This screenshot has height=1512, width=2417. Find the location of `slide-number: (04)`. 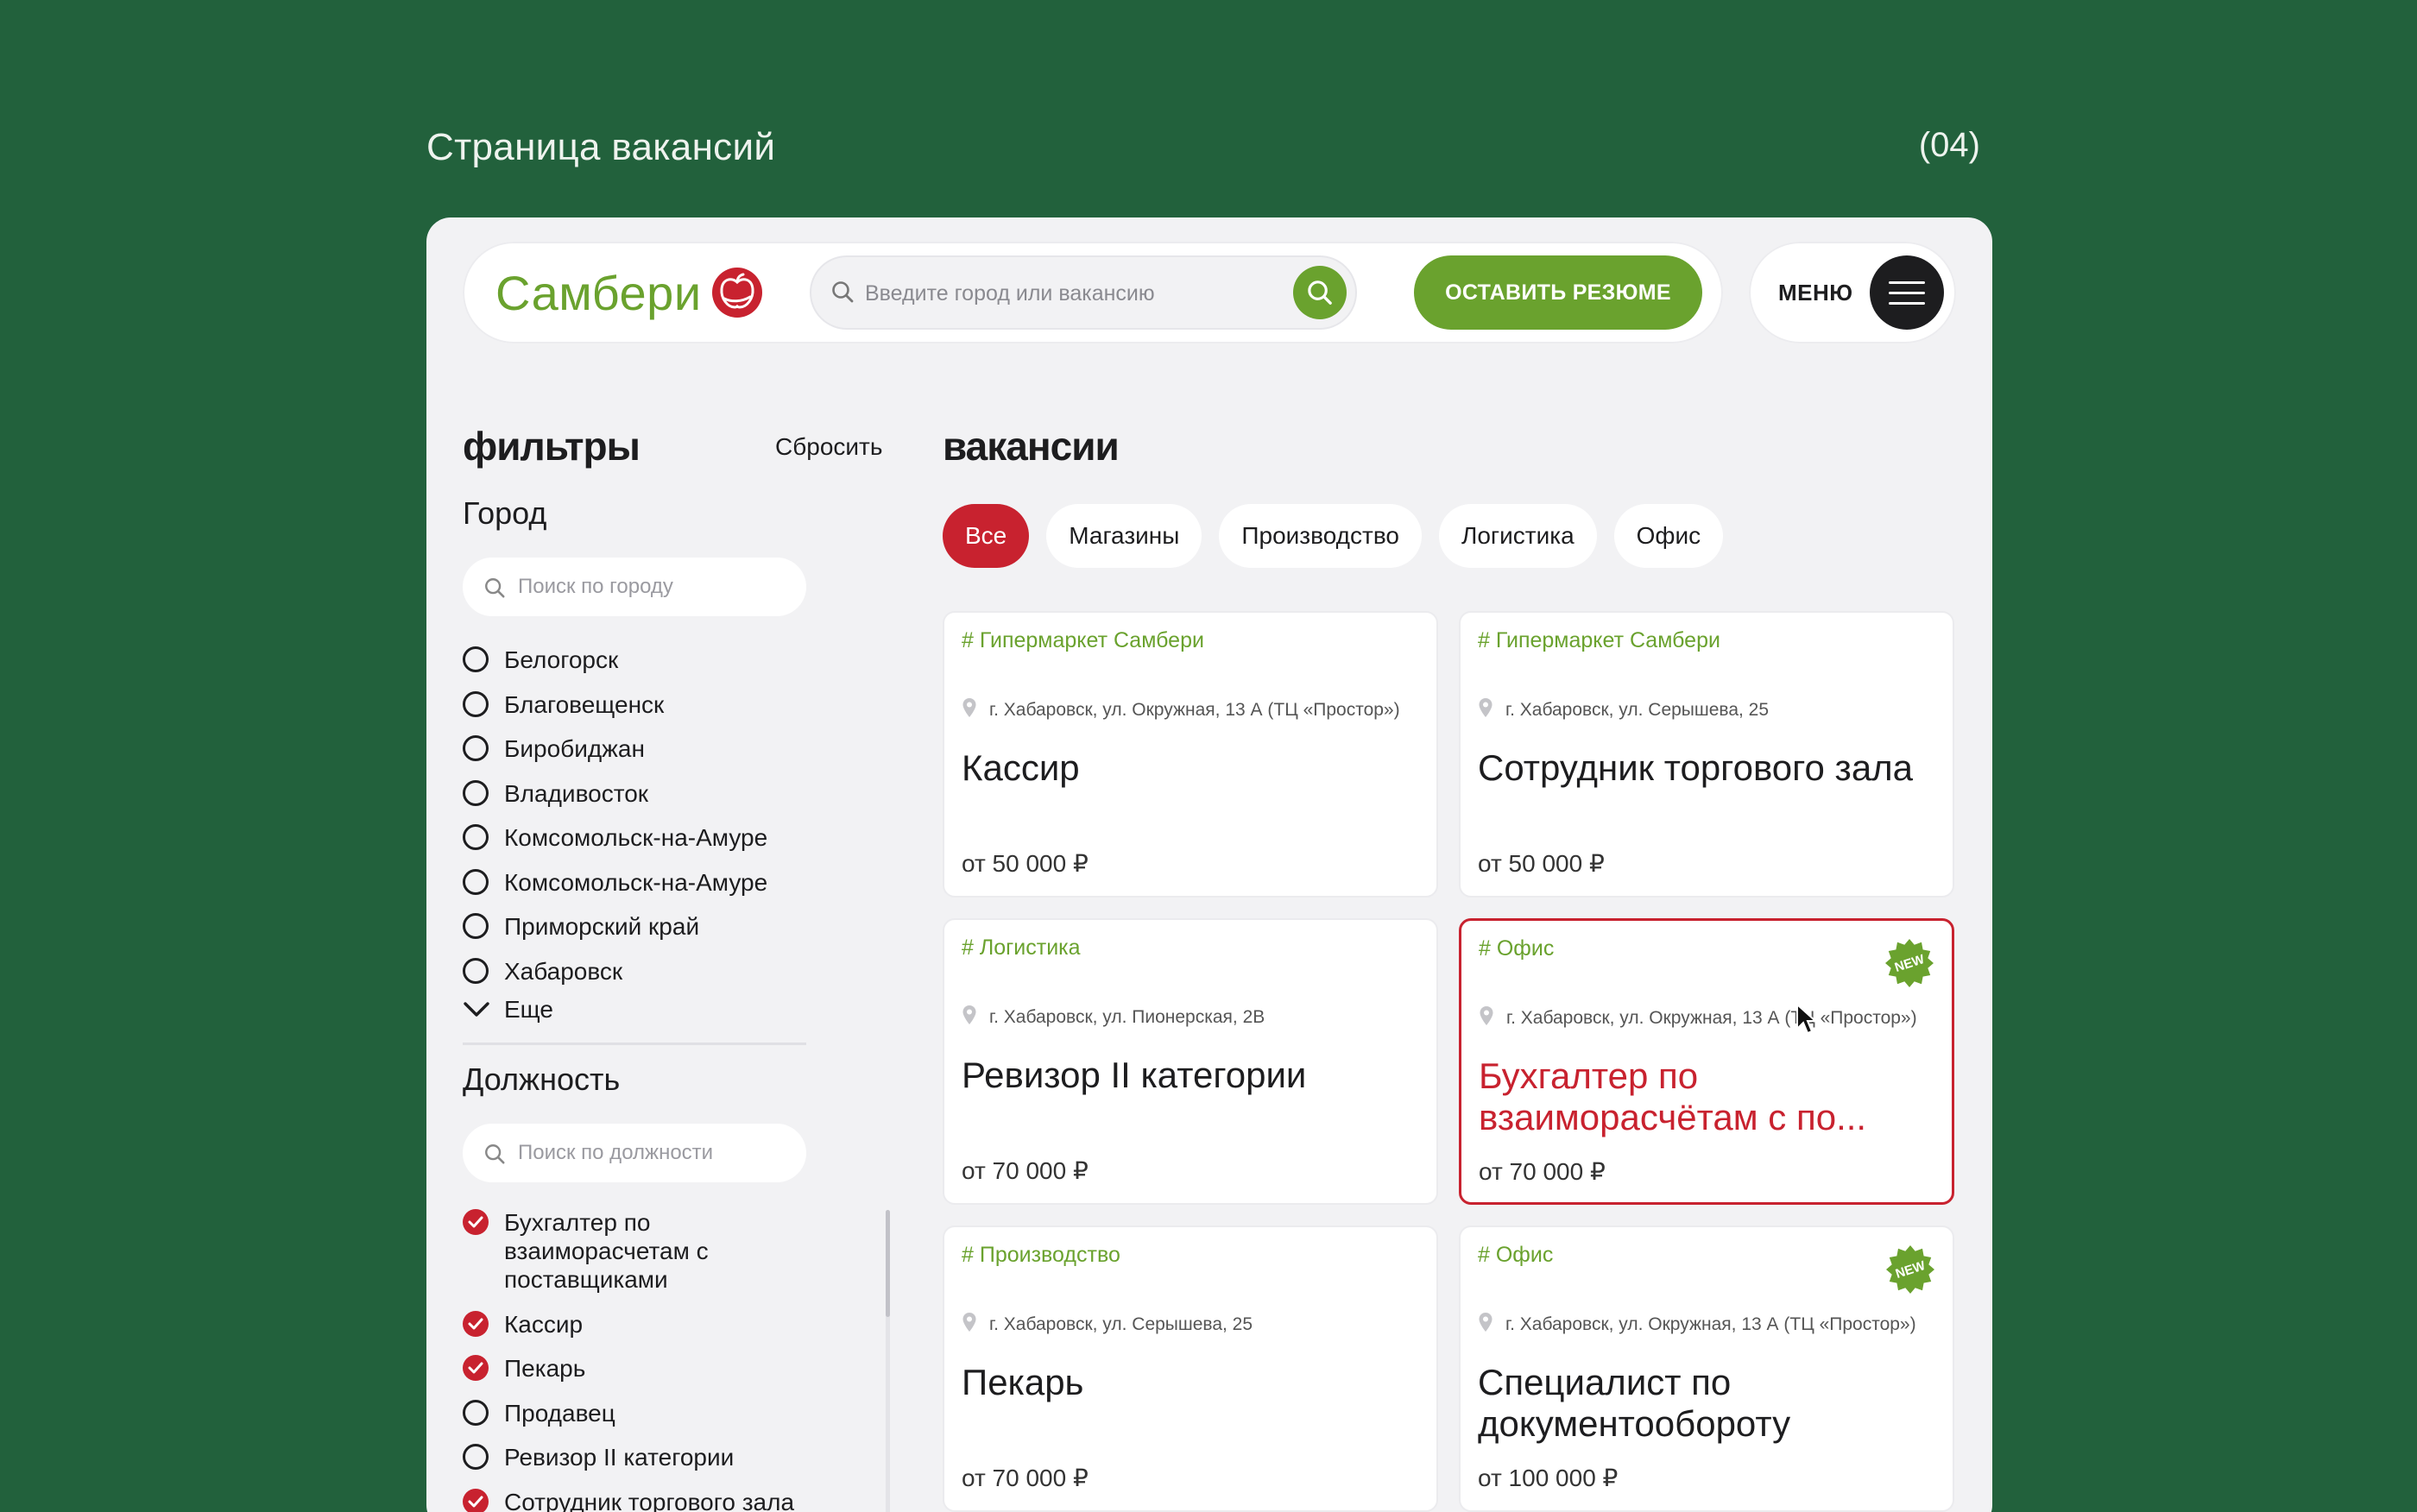

slide-number: (04) is located at coordinates (1949, 145).